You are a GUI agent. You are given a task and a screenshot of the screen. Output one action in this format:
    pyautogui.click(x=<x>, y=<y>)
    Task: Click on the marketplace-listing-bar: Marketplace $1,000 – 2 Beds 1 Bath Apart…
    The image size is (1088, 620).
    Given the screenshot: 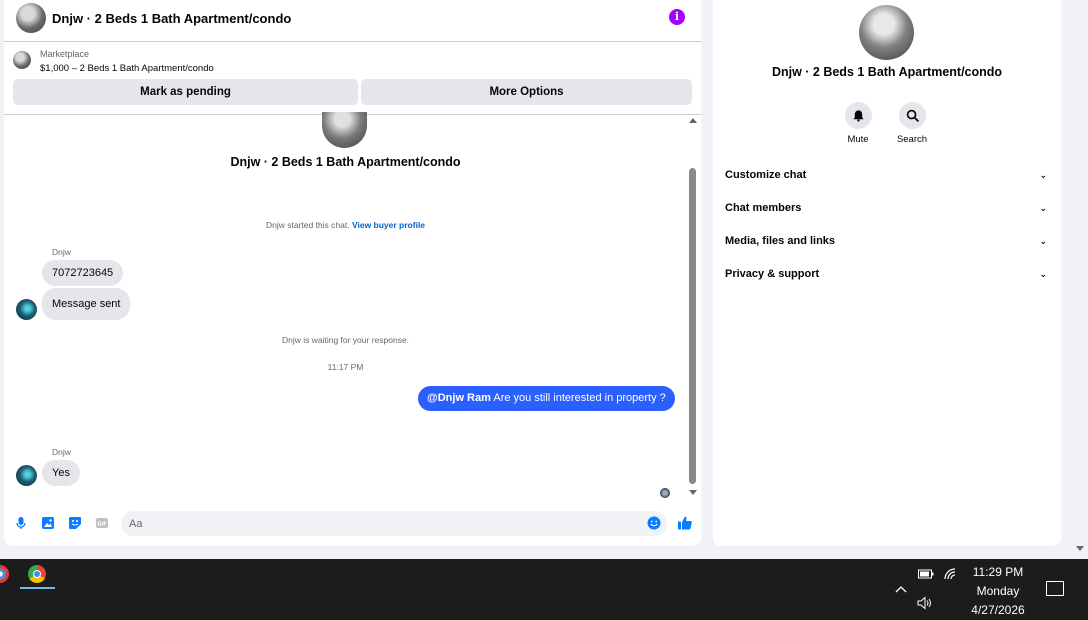 What is the action you would take?
    pyautogui.click(x=352, y=79)
    